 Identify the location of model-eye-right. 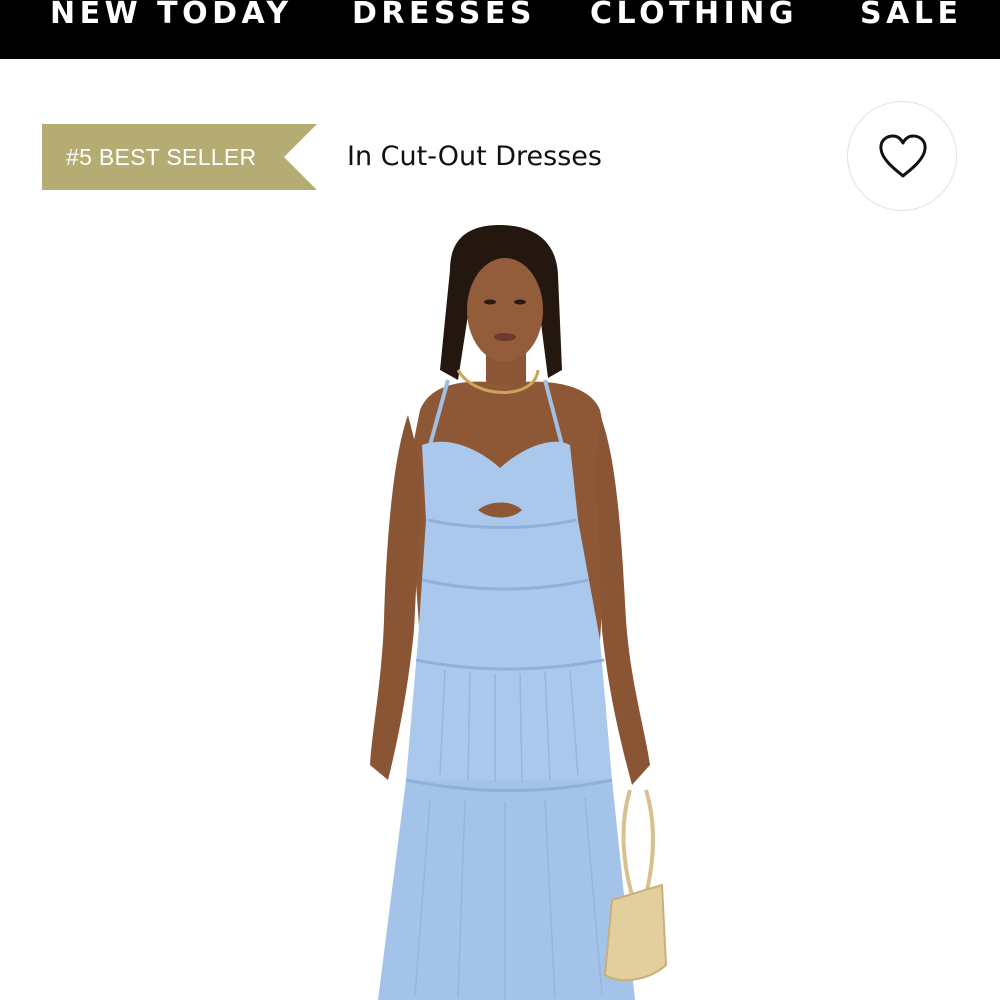
(520, 302).